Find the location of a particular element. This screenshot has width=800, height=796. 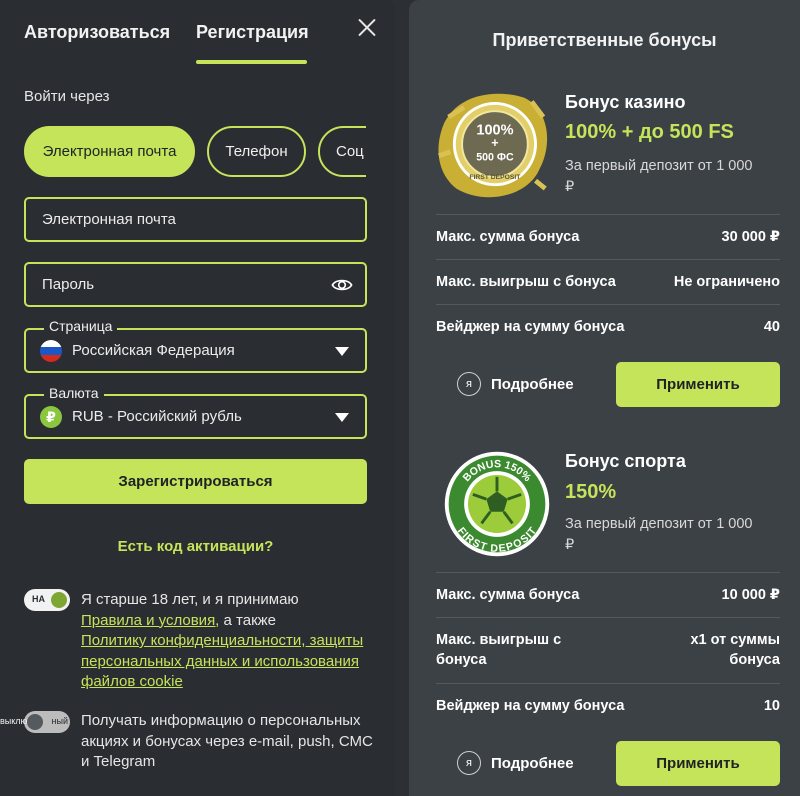

casino-bonus-badge-icon: 100% + 500 ФС FIRST DEPOSIT is located at coordinates (493, 145).